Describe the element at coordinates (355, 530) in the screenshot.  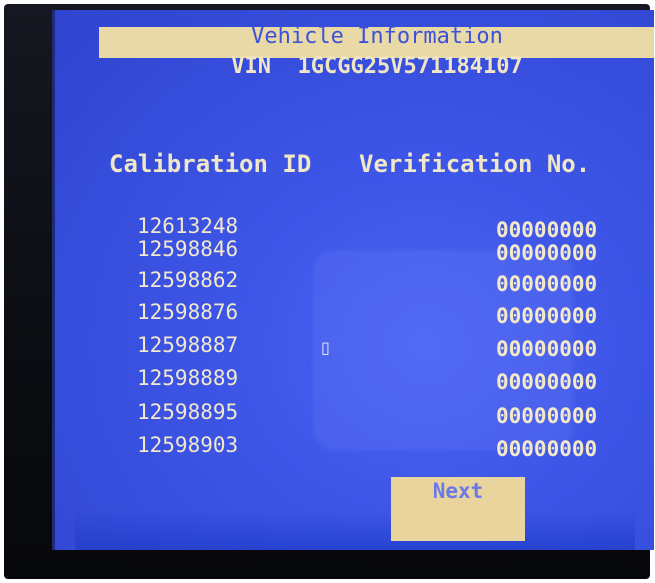
I see `screen-bottom-glow` at that location.